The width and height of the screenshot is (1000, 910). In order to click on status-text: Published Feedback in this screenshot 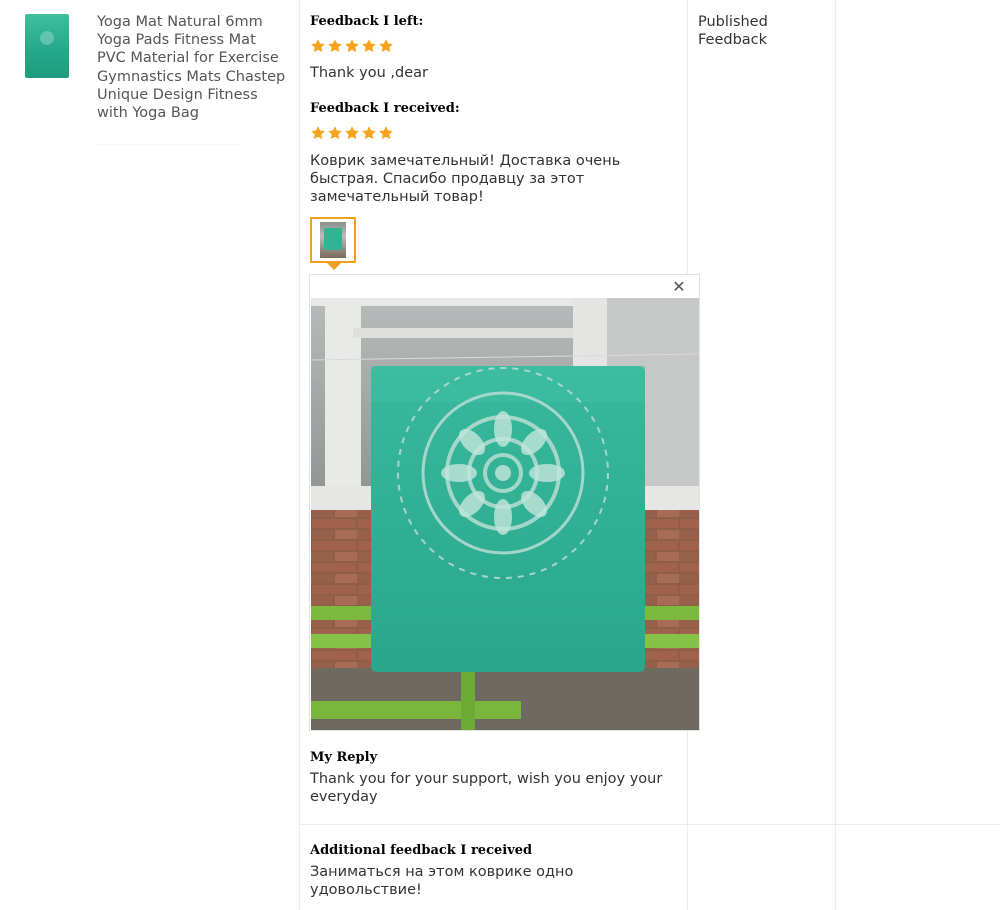, I will do `click(733, 31)`.